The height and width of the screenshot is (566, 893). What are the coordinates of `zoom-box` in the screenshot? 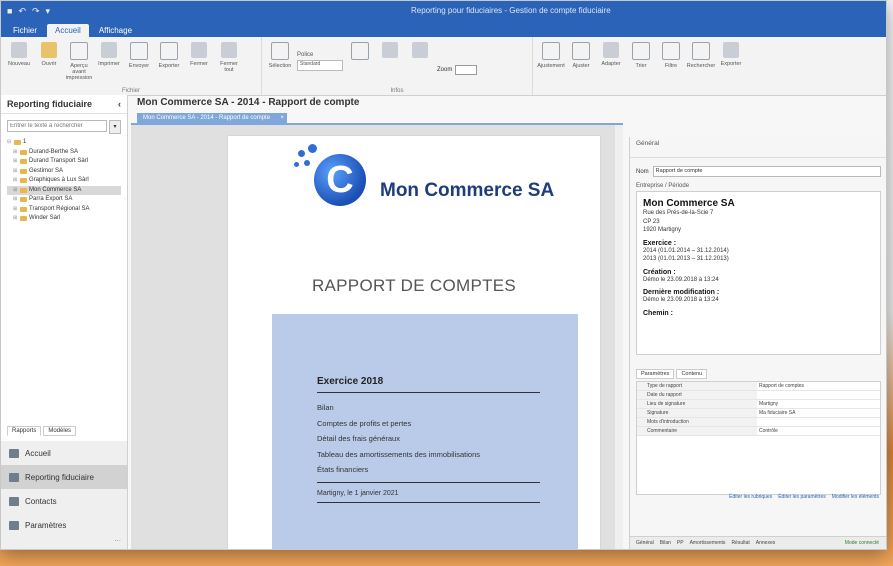 It's located at (466, 69).